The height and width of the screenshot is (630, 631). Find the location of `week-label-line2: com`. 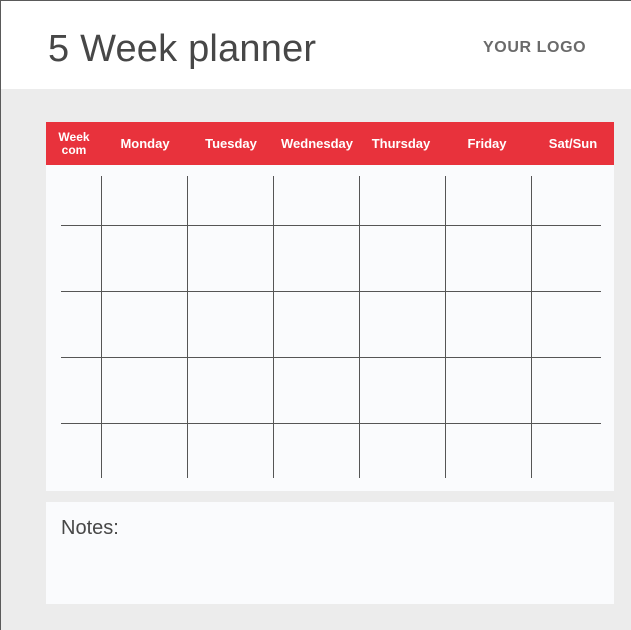

week-label-line2: com is located at coordinates (74, 149).